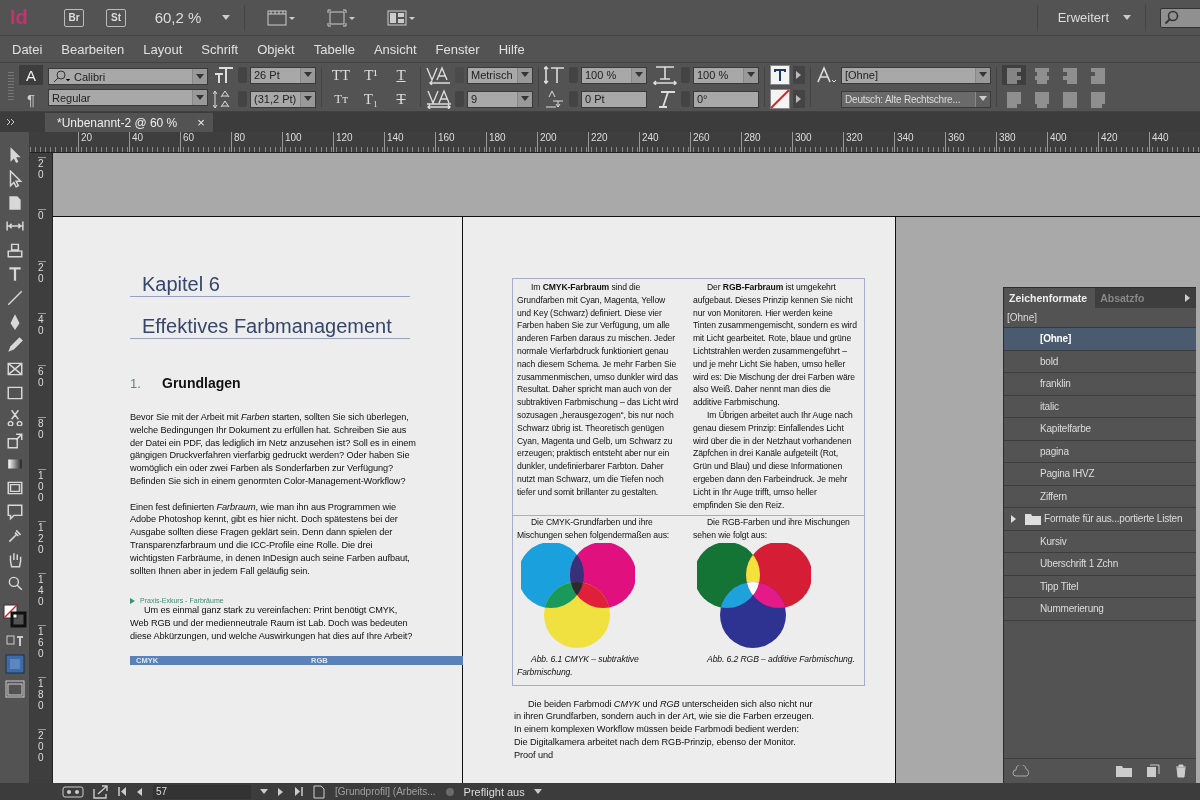  What do you see at coordinates (282, 17) in the screenshot?
I see `view-options-icon` at bounding box center [282, 17].